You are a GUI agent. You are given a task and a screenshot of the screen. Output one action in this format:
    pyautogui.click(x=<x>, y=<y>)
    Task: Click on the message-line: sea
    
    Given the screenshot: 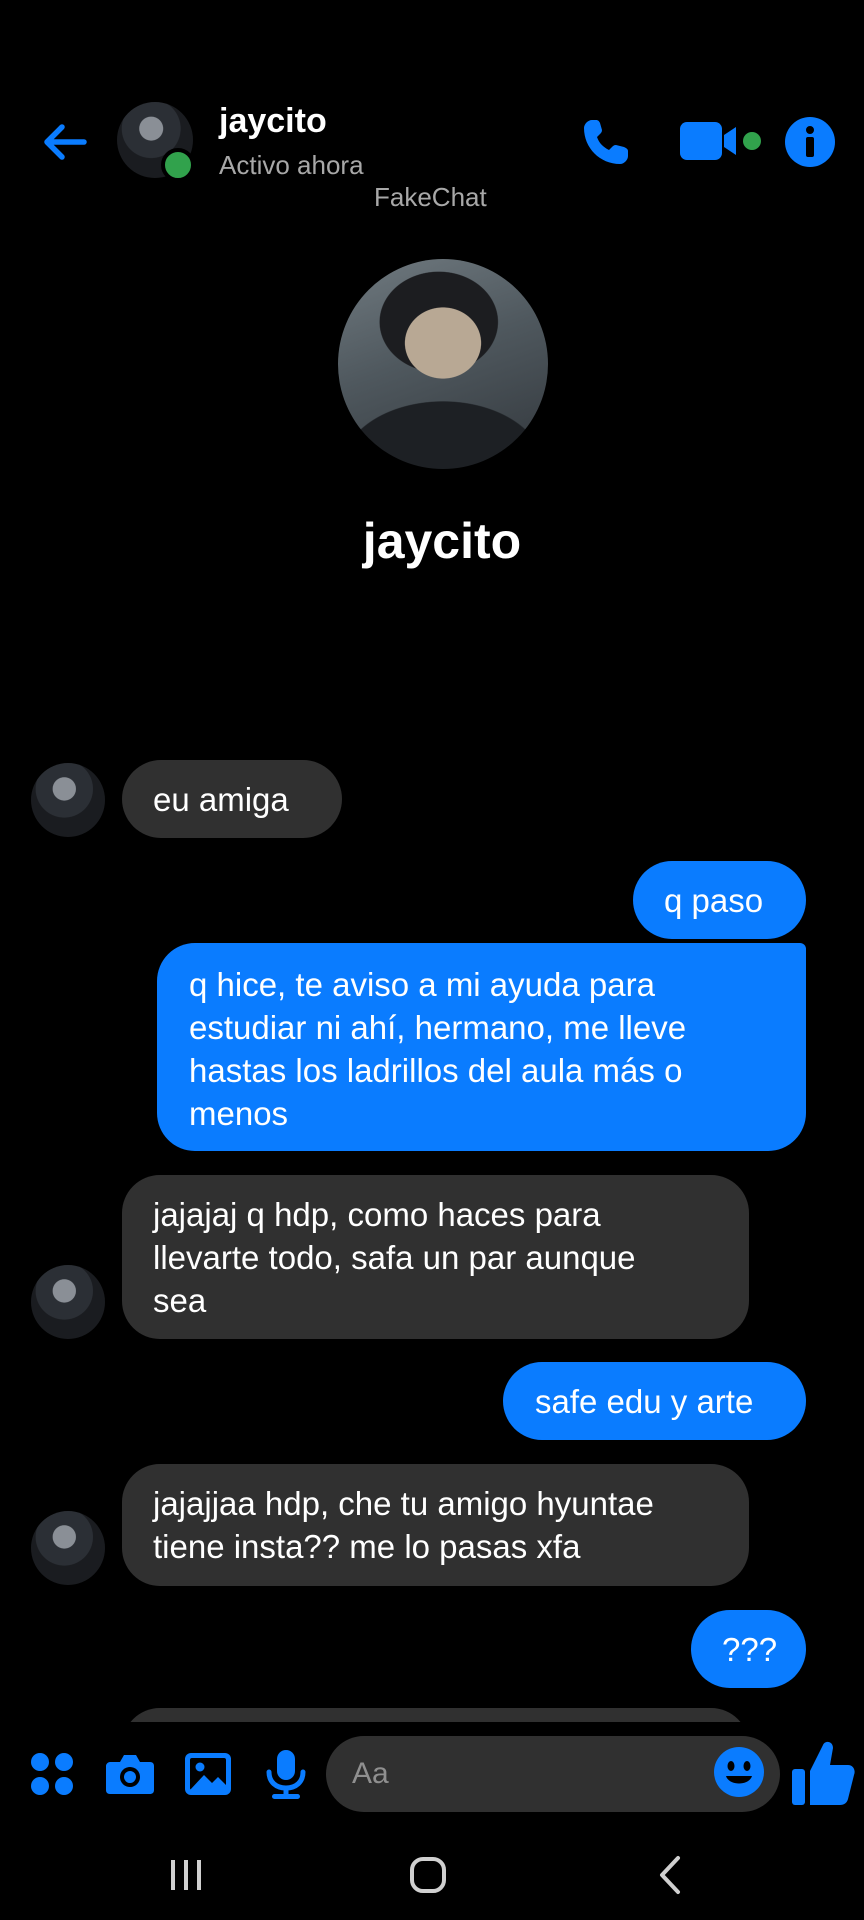 What is the action you would take?
    pyautogui.click(x=180, y=1300)
    